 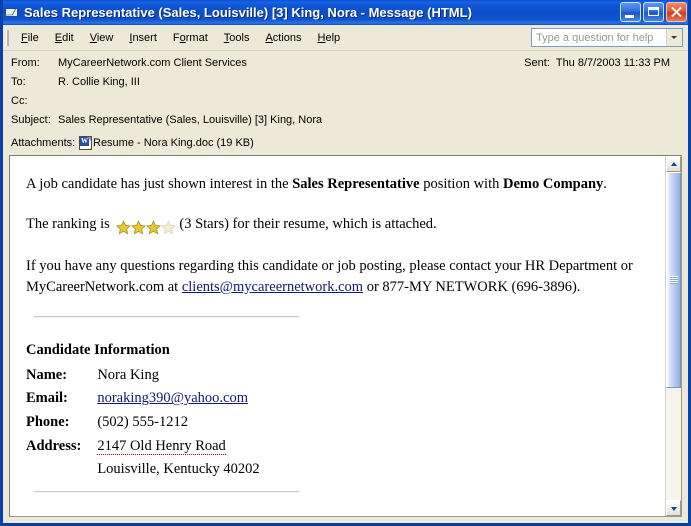 I want to click on envelope-icon, so click(x=12, y=13).